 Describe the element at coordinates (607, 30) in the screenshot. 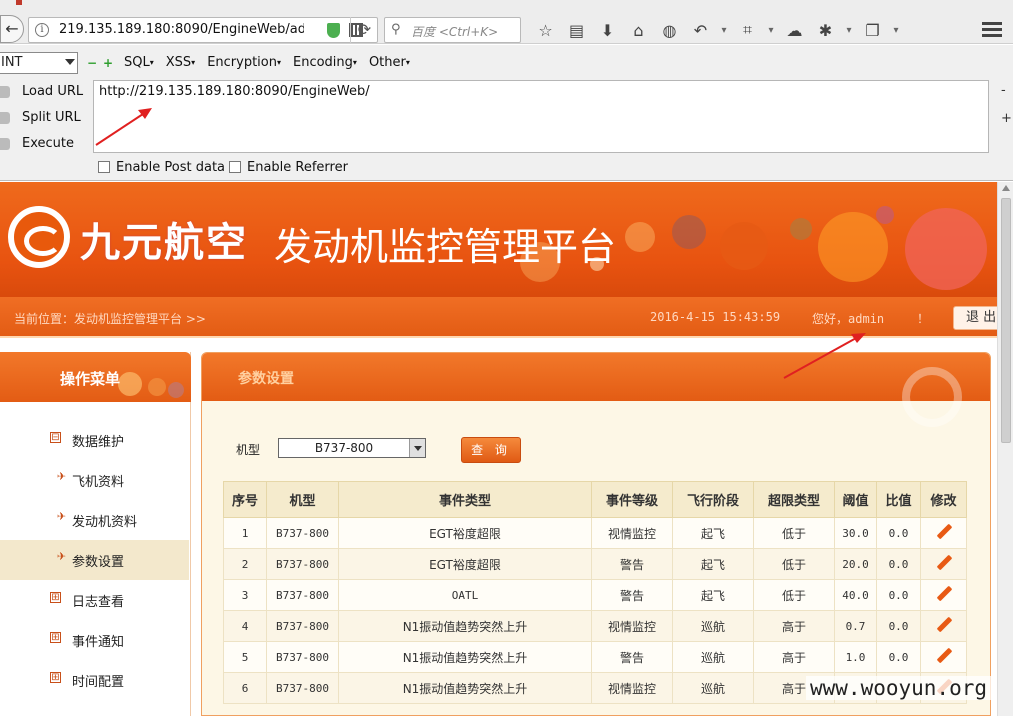

I see `download-icon: ⬇` at that location.